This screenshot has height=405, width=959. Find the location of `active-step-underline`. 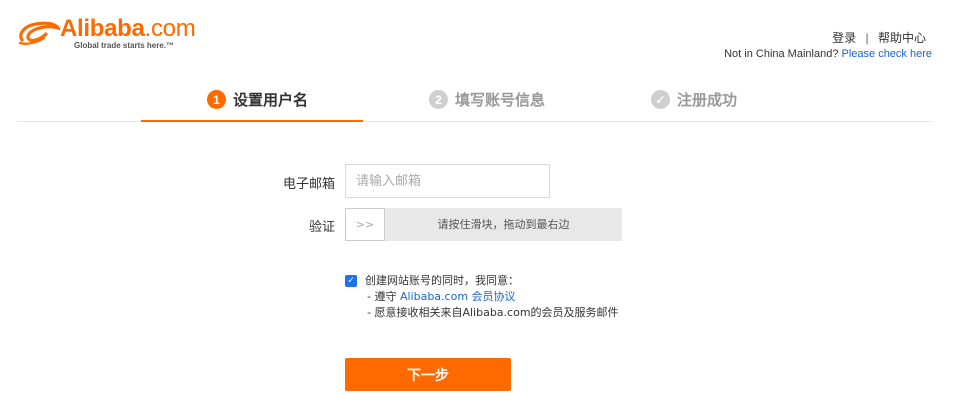

active-step-underline is located at coordinates (252, 121).